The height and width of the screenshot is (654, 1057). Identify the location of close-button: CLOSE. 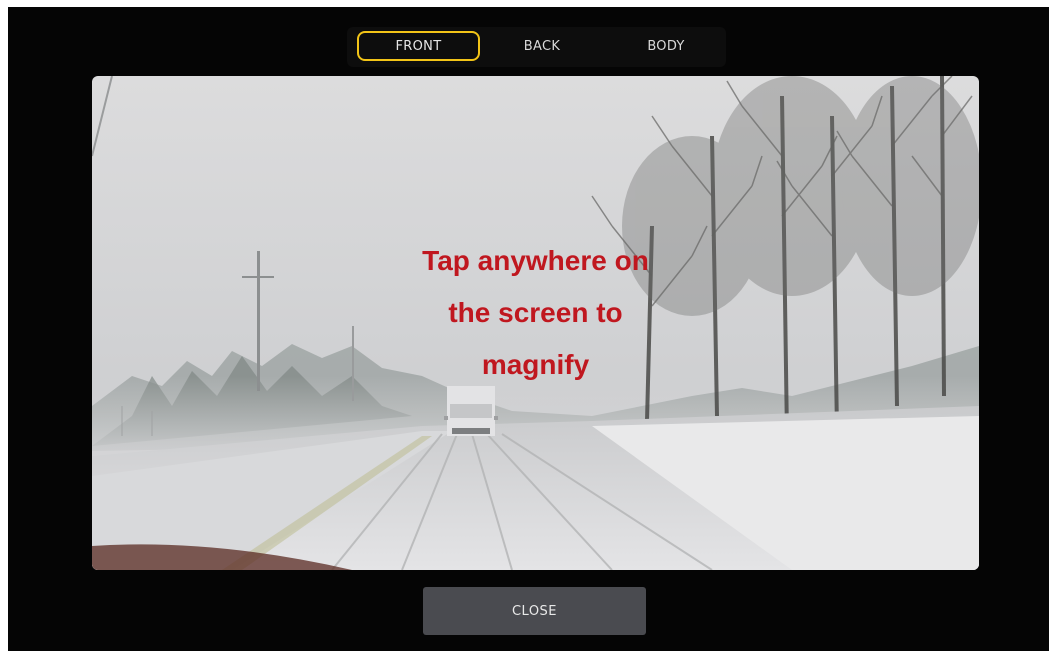
(534, 611).